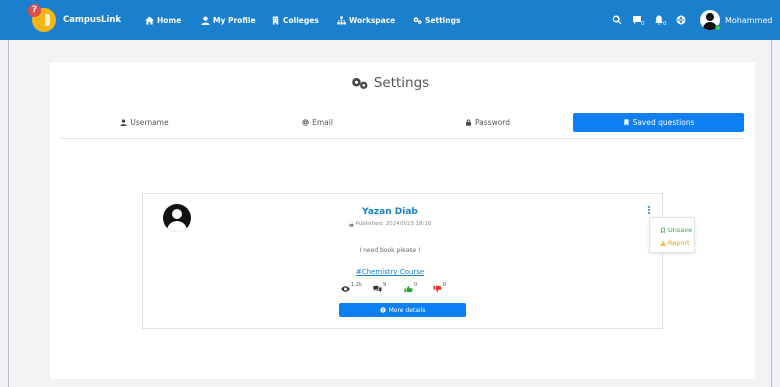 This screenshot has height=387, width=780. I want to click on comments-icon, so click(377, 289).